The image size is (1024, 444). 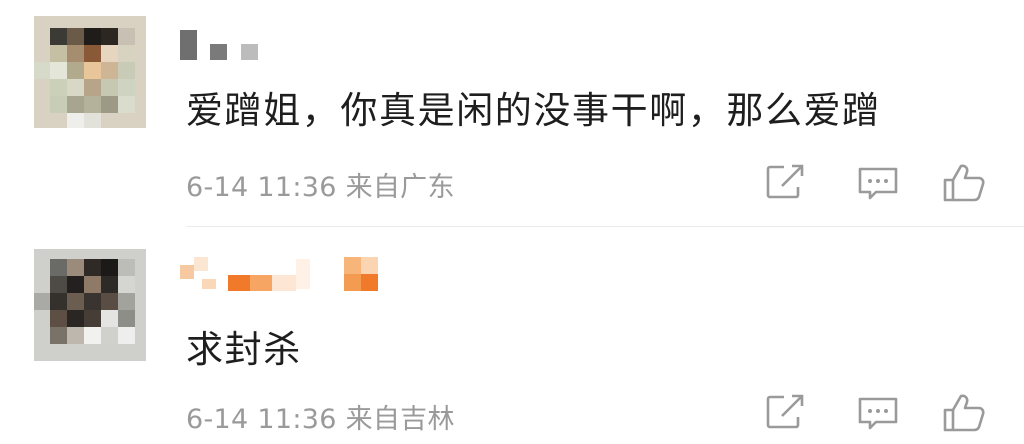 I want to click on comment-meta: 6-14 11:36 来自吉林, so click(x=320, y=416).